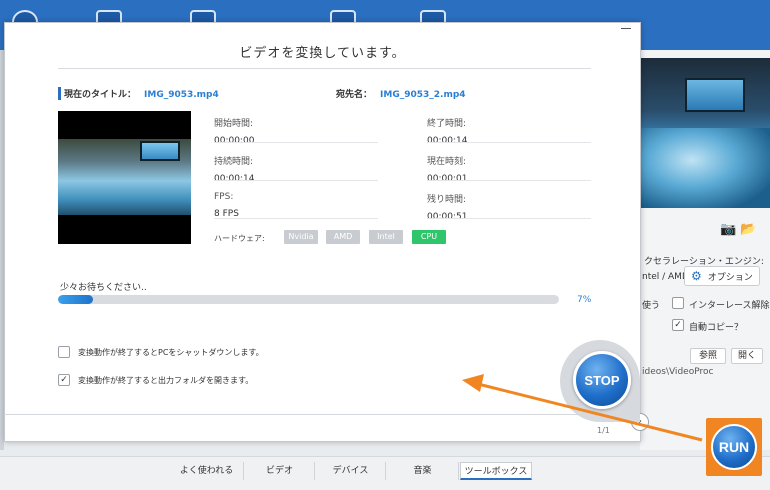 This screenshot has width=770, height=490. I want to click on hw-badge-amd: AMD, so click(343, 237).